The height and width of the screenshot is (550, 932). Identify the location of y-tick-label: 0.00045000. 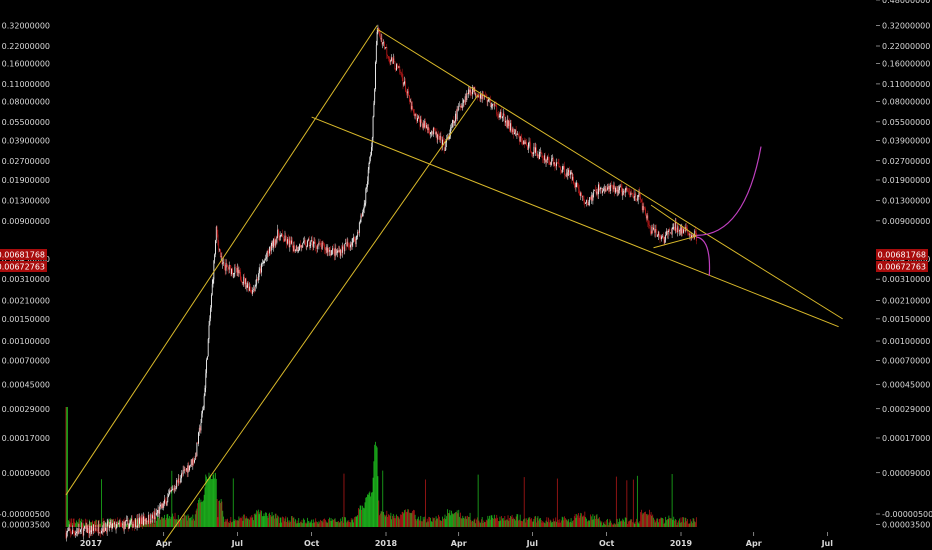
(906, 385).